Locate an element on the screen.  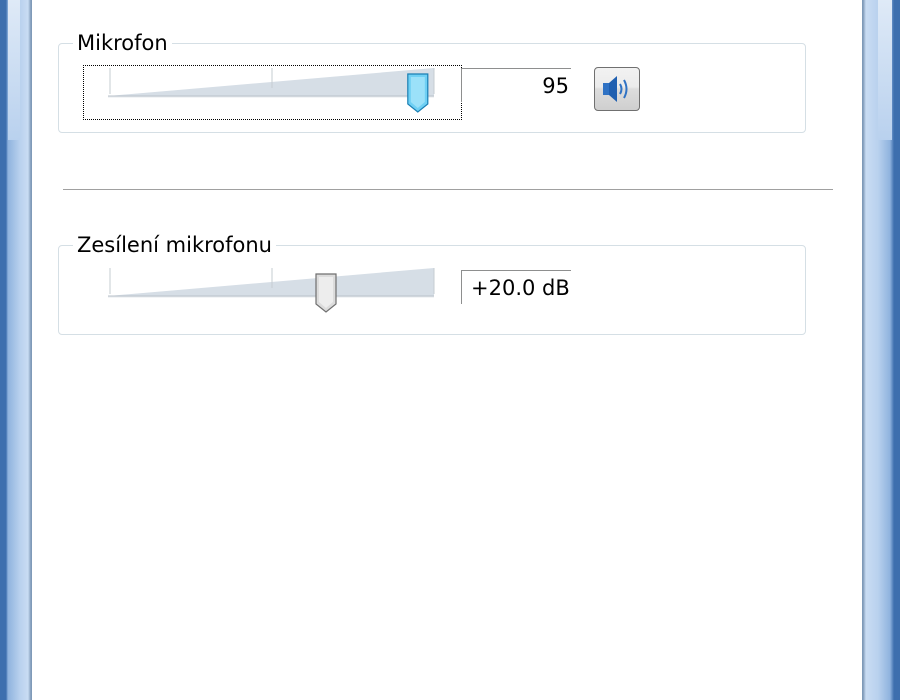
microphone-boost-slider is located at coordinates (272, 292).